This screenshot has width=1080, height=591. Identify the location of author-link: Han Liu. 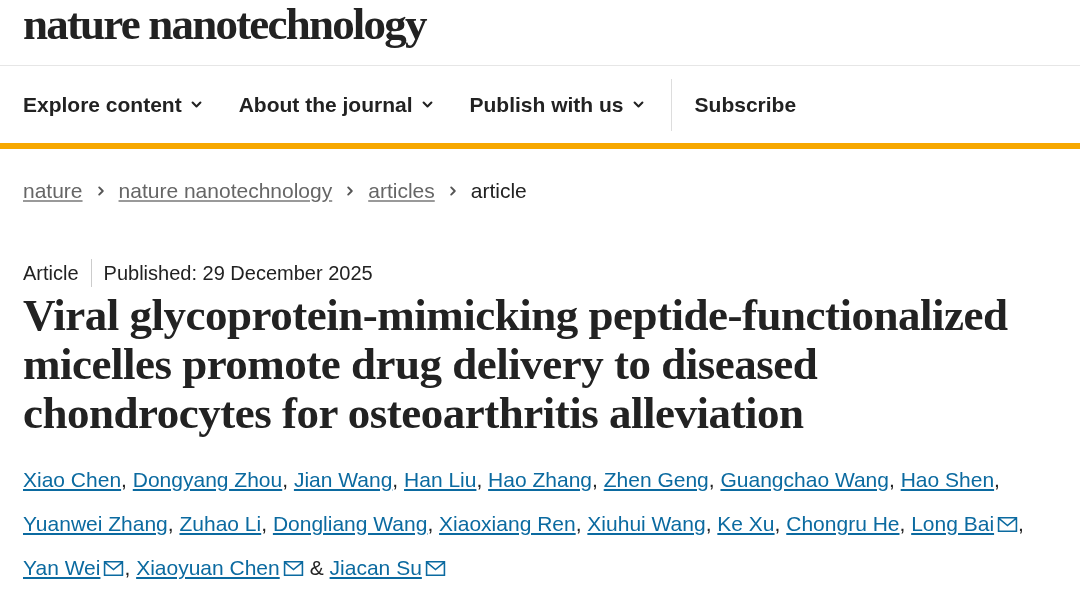
(440, 479).